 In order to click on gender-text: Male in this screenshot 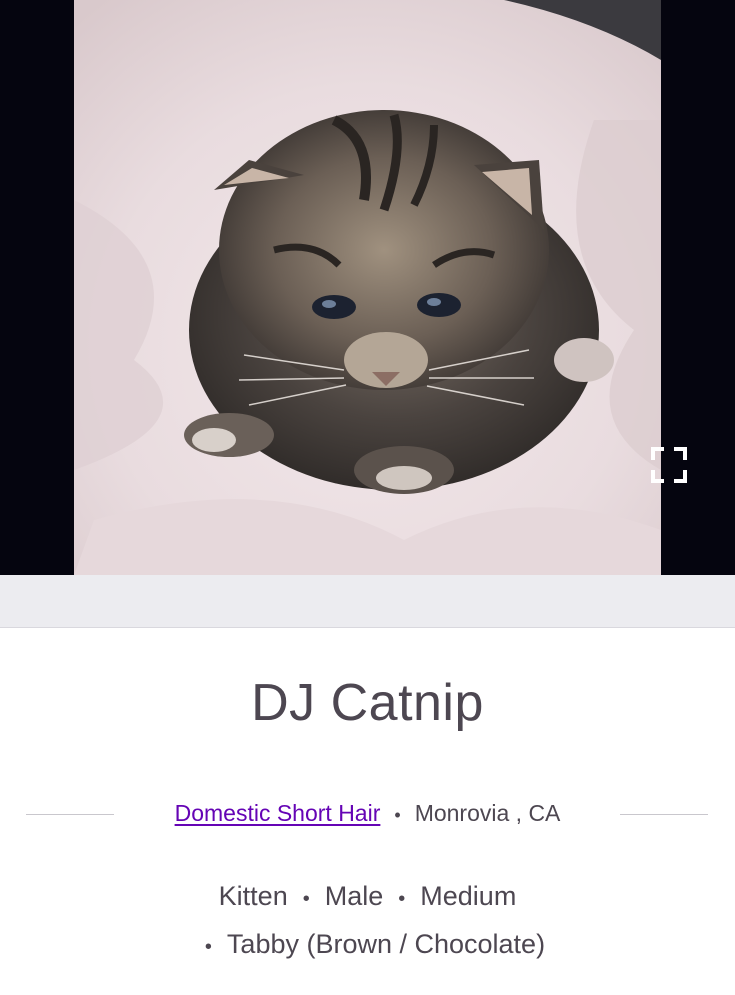, I will do `click(354, 896)`.